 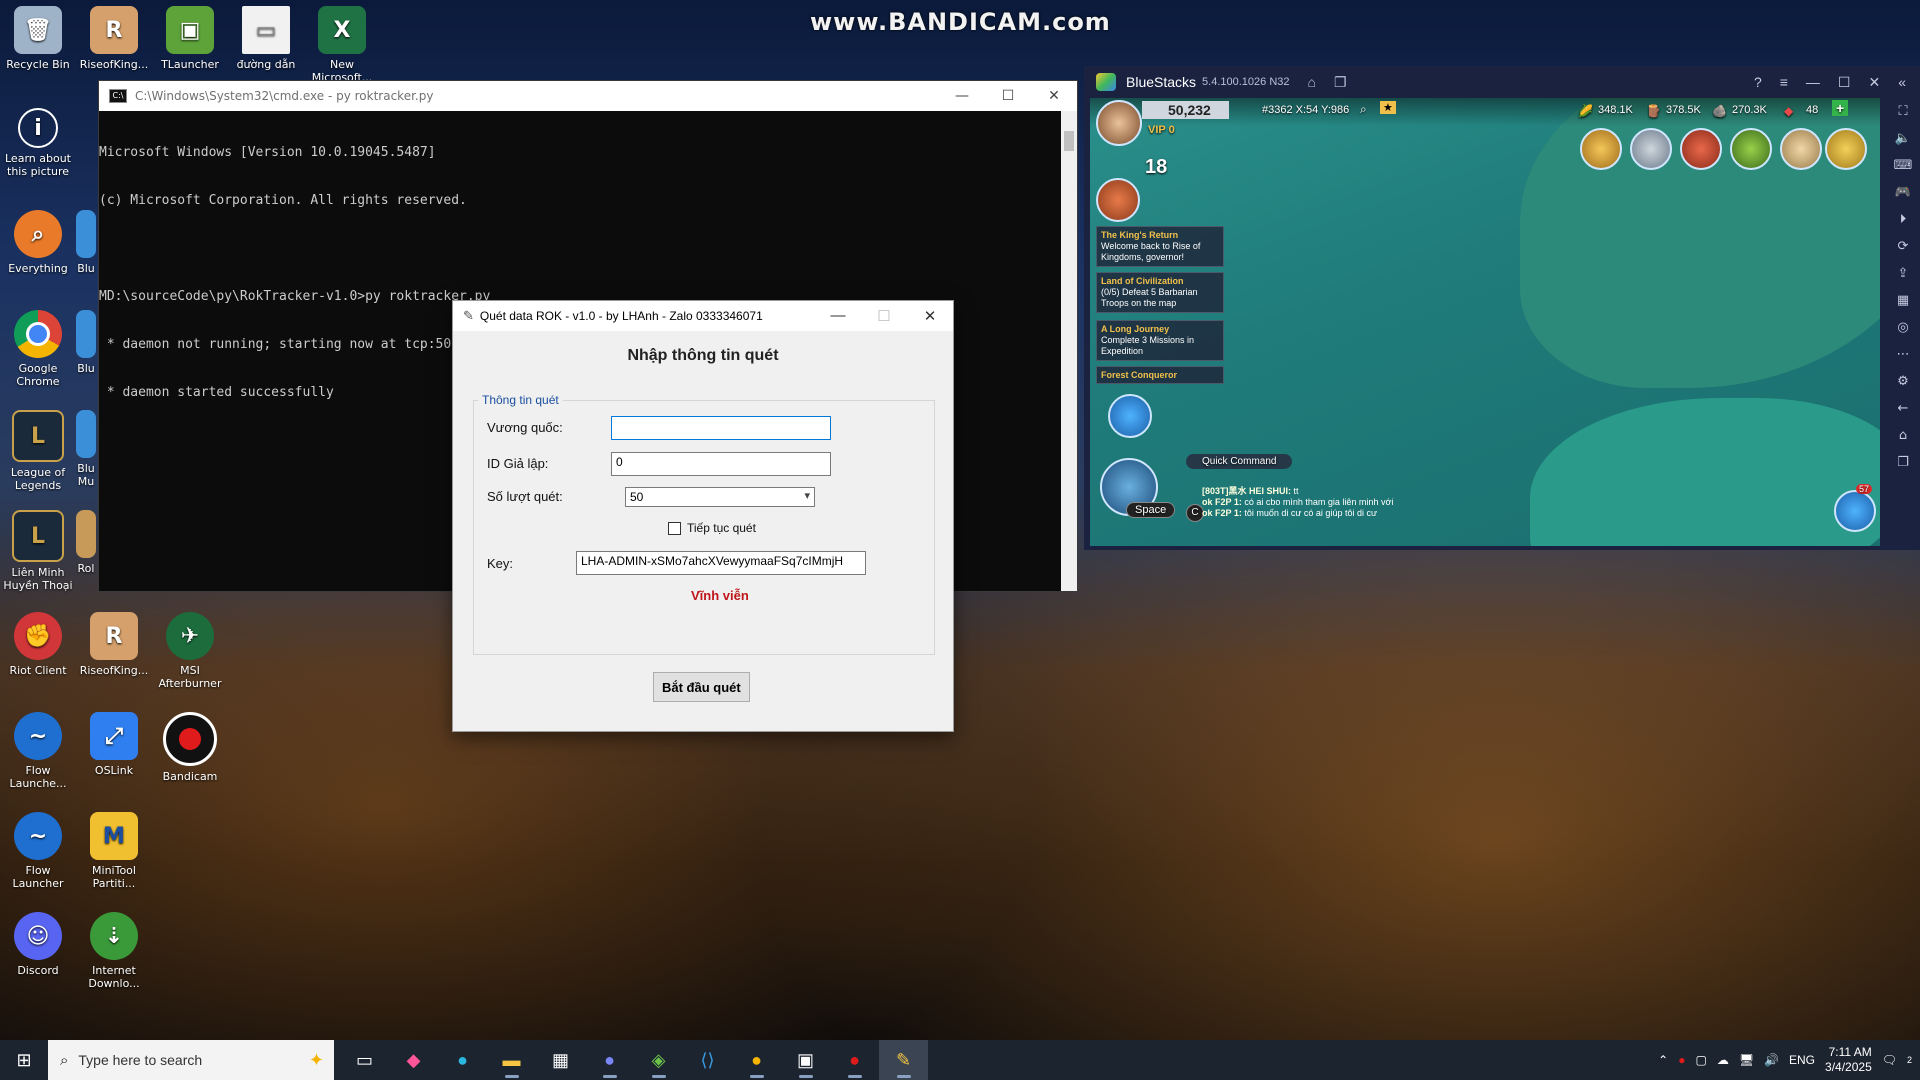 What do you see at coordinates (1903, 246) in the screenshot?
I see `rotate-icon: ⟳` at bounding box center [1903, 246].